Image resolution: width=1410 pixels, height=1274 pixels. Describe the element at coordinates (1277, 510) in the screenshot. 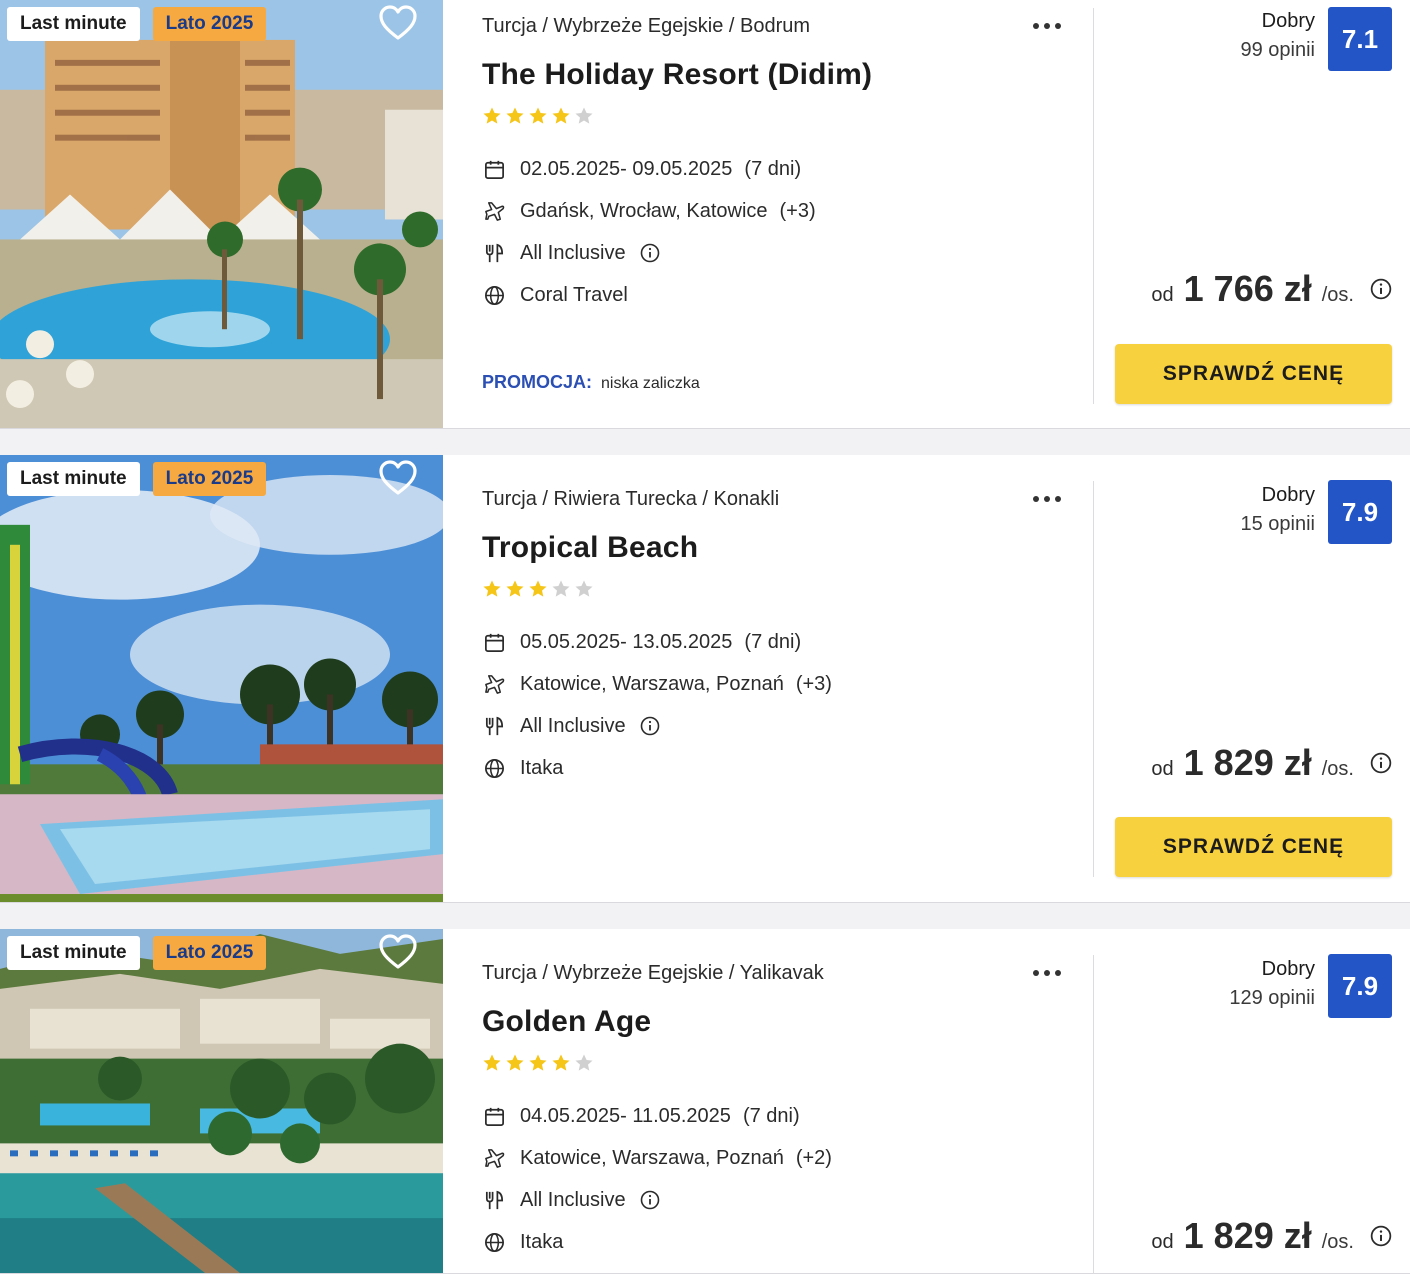

I see `rating-summary: Dobry 15 opinii` at that location.